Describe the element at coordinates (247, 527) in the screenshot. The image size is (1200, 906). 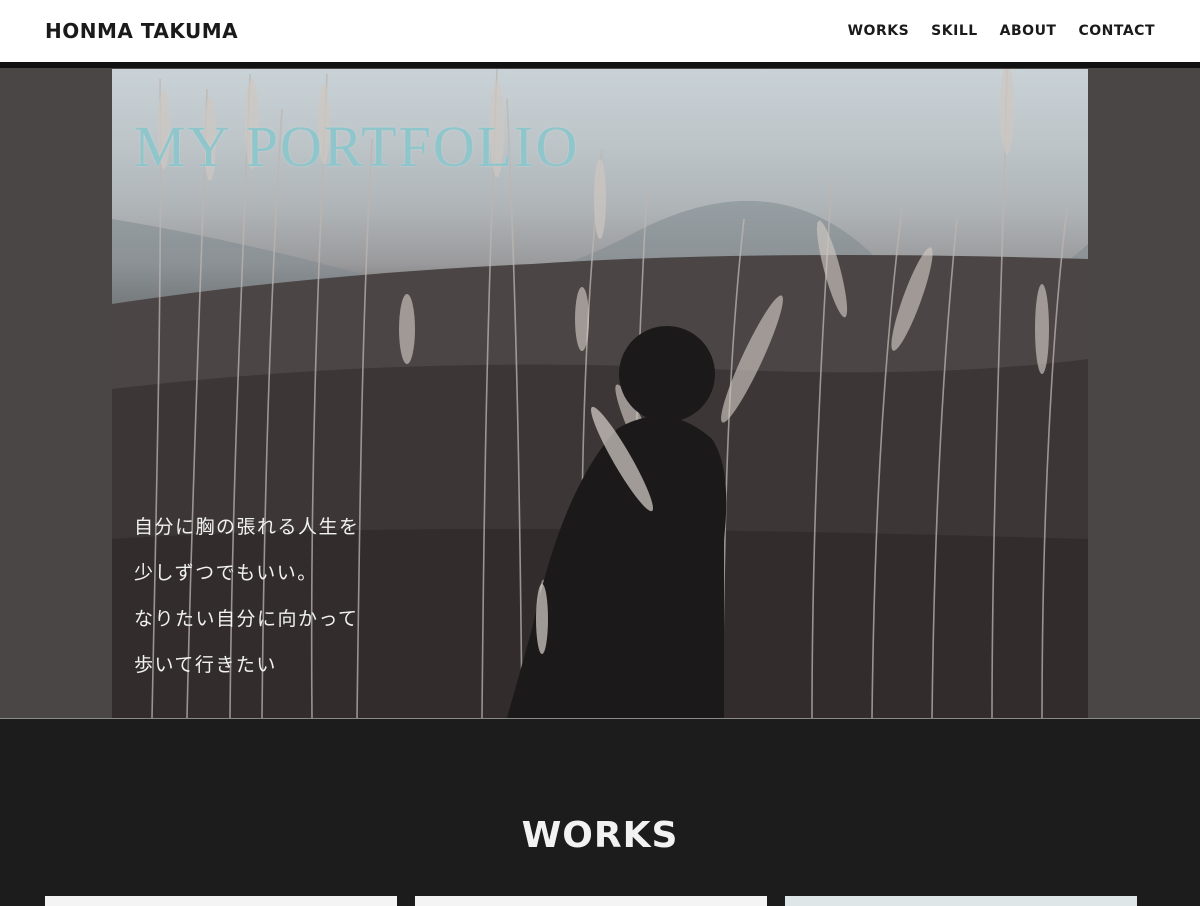
I see `hero-copy-line: 自分に胸の張れる人生を` at that location.